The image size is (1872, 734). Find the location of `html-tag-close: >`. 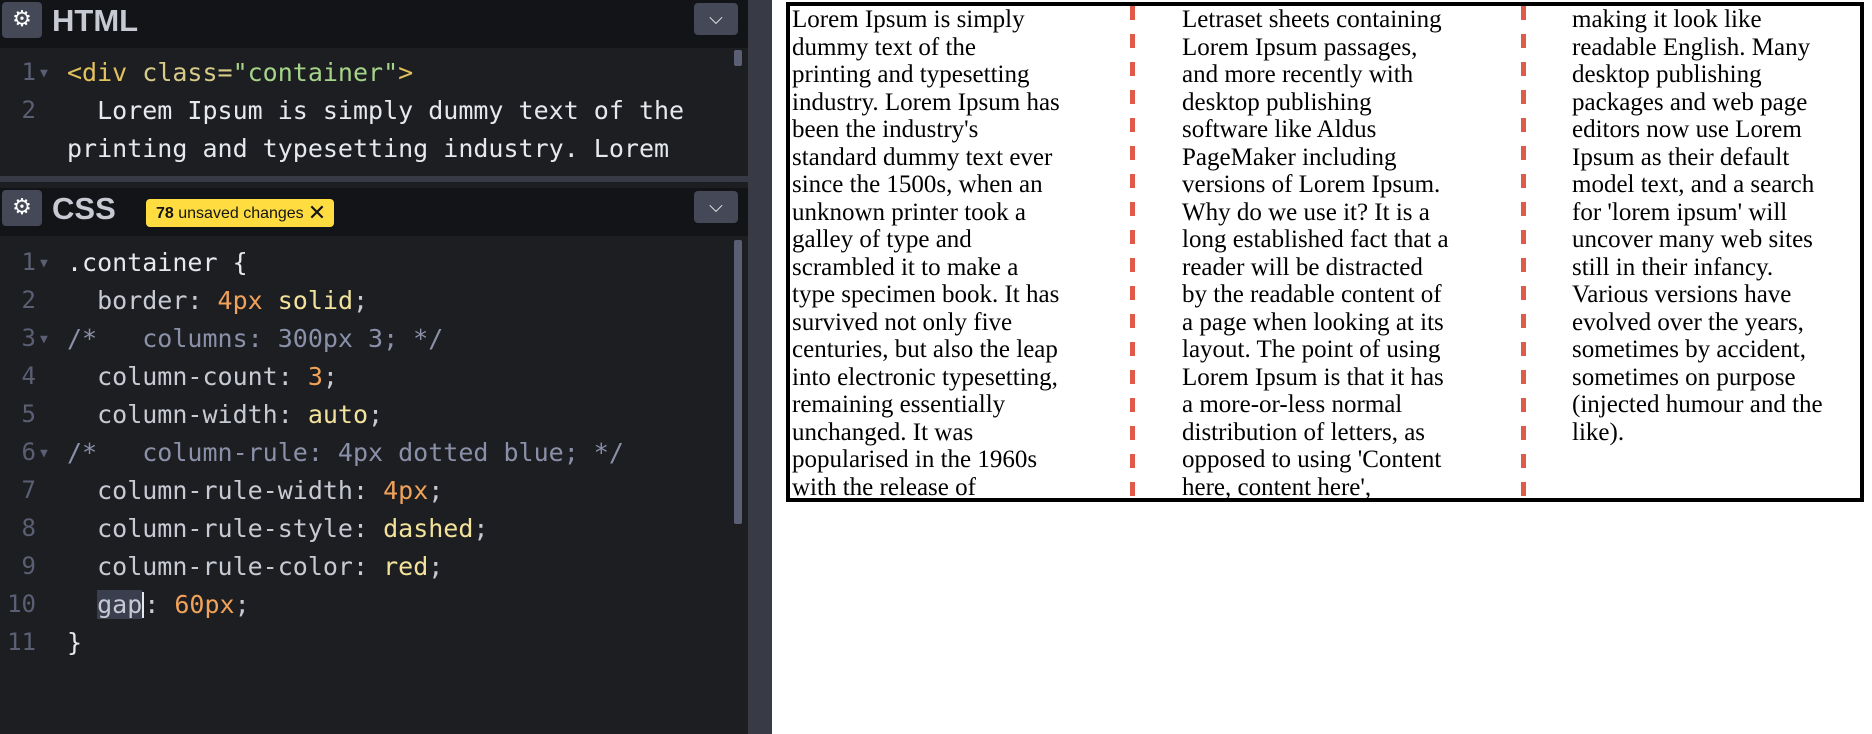

html-tag-close: > is located at coordinates (406, 72).